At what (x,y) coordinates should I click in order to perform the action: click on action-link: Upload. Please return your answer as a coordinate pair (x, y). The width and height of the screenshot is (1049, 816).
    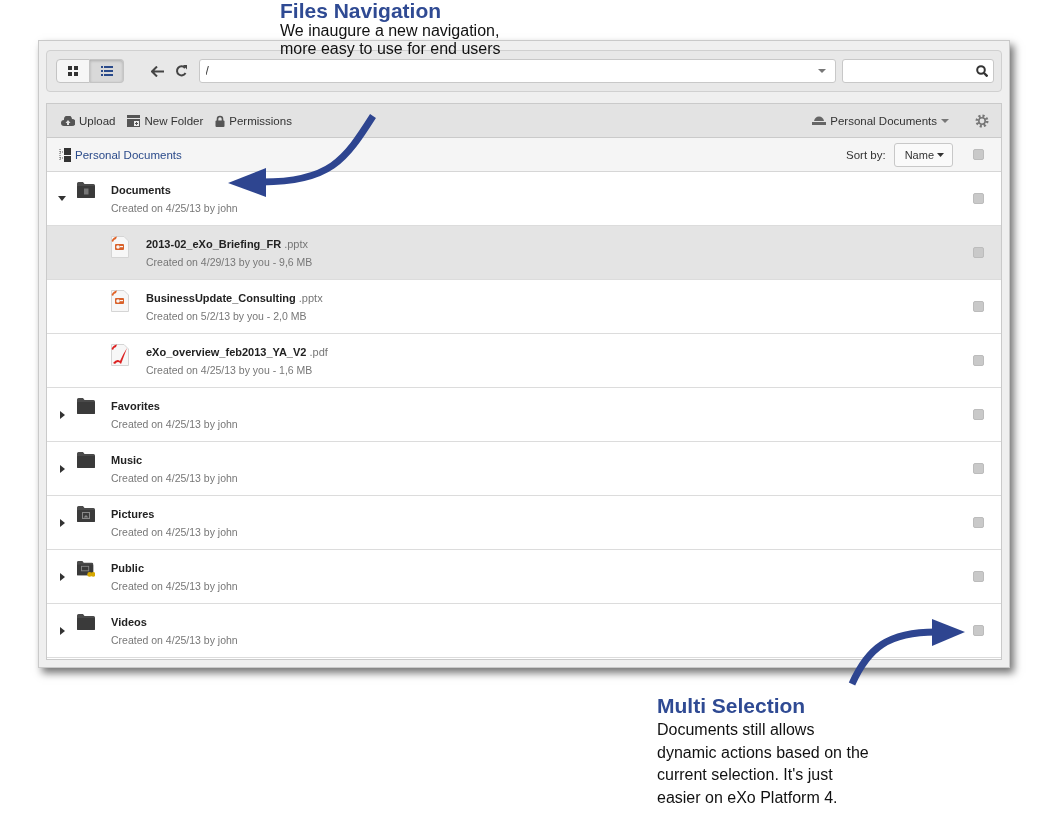
    Looking at the image, I should click on (97, 120).